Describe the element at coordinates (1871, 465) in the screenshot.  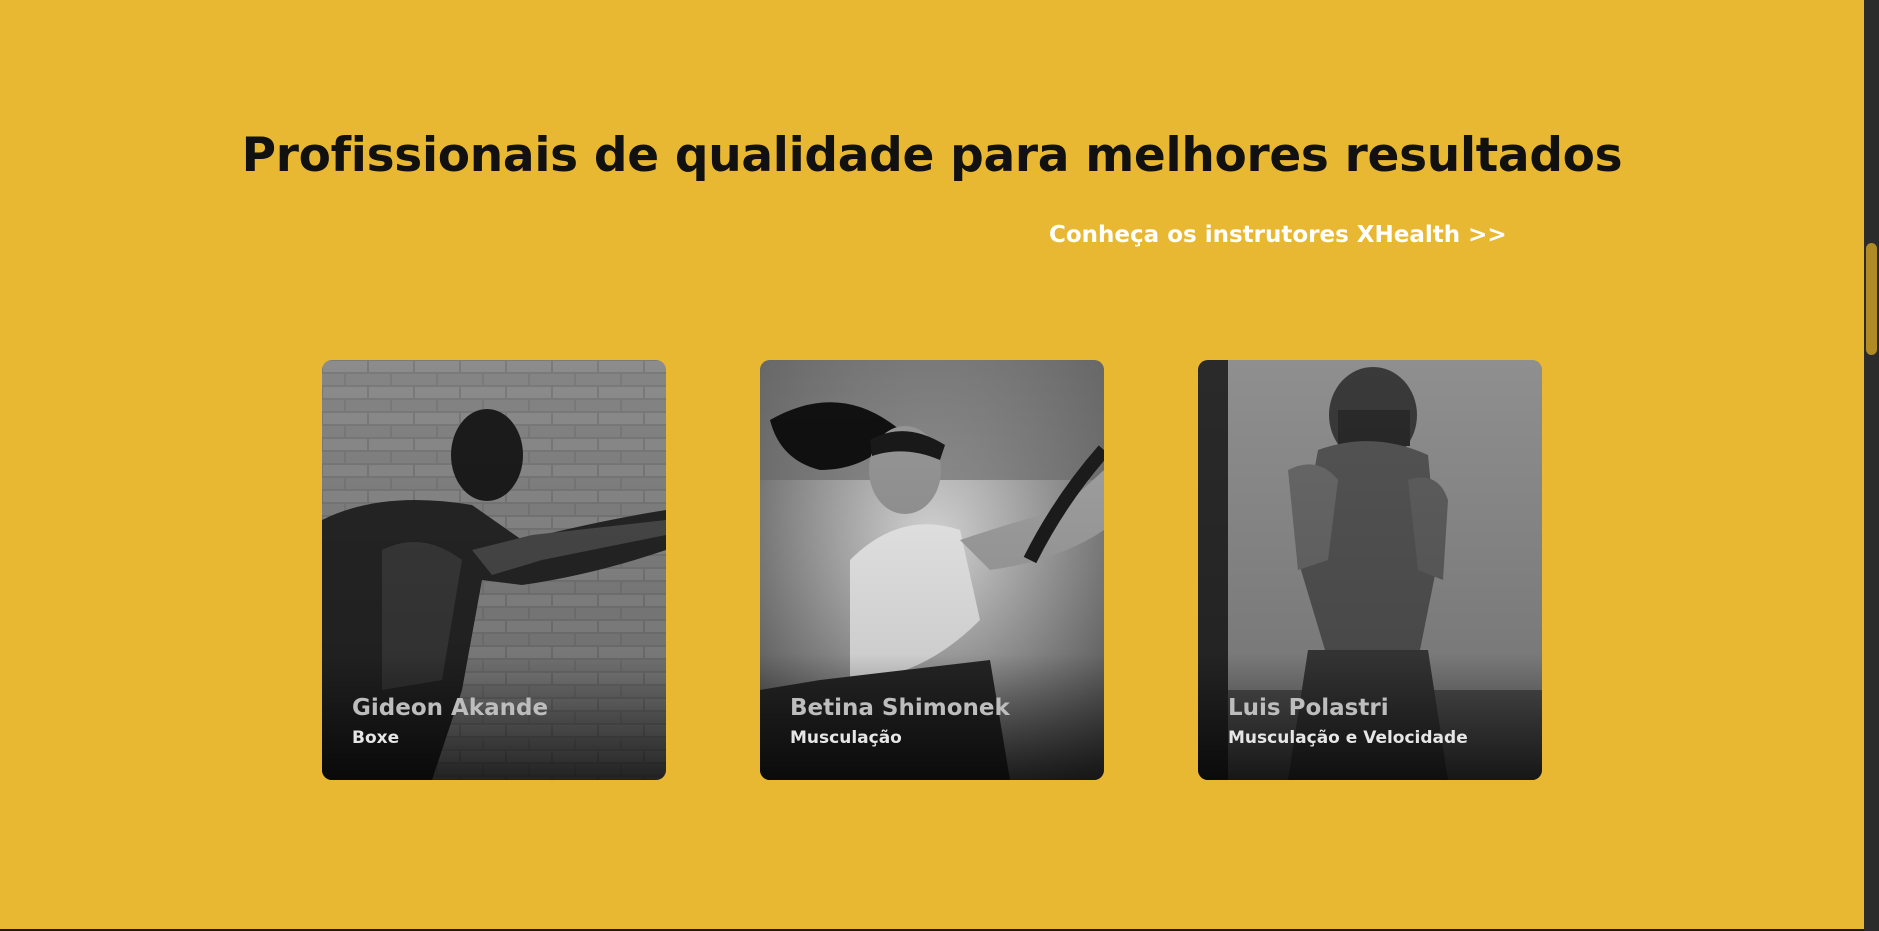
I see `page-scrollbar` at that location.